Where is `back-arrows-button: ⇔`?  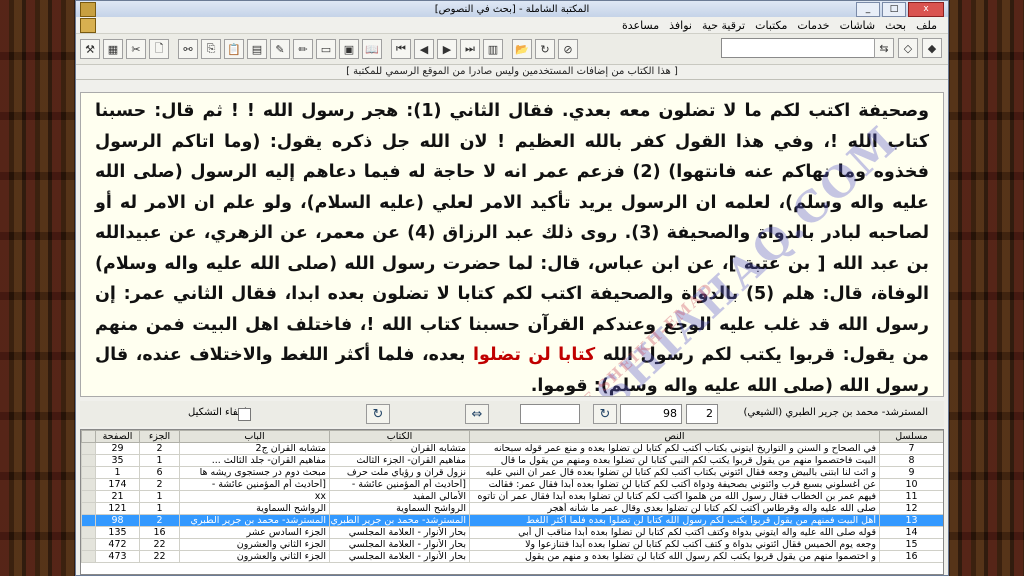
back-arrows-button: ⇔ is located at coordinates (477, 414).